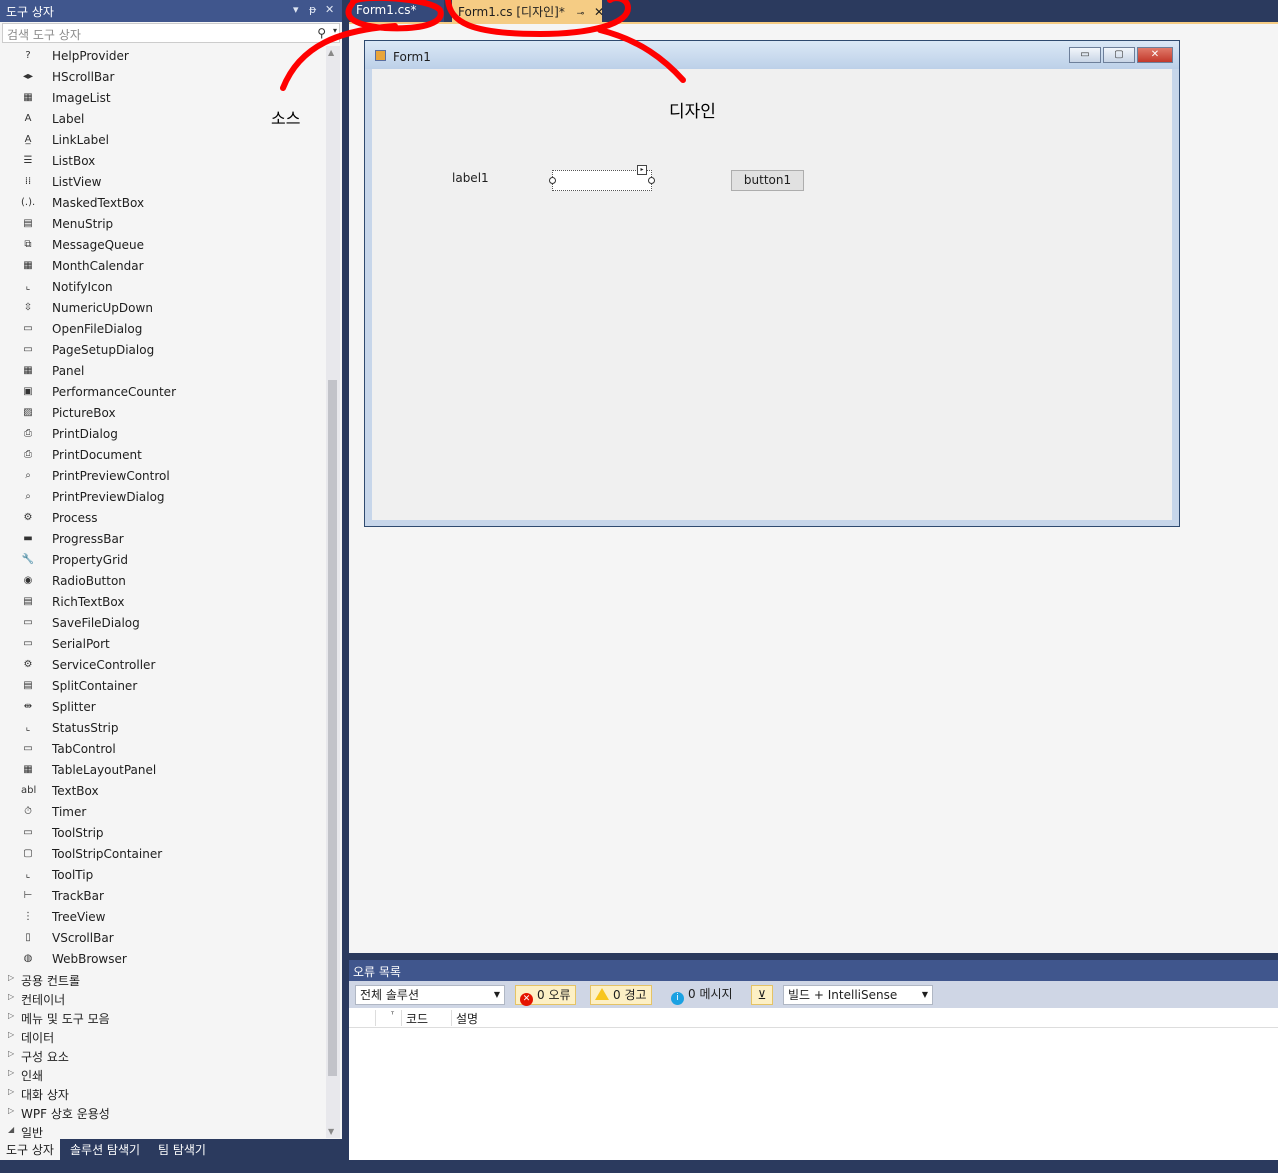 This screenshot has width=1278, height=1173. I want to click on toolbox-item-openfiledialog: ▭ OpenFileDialog, so click(163, 329).